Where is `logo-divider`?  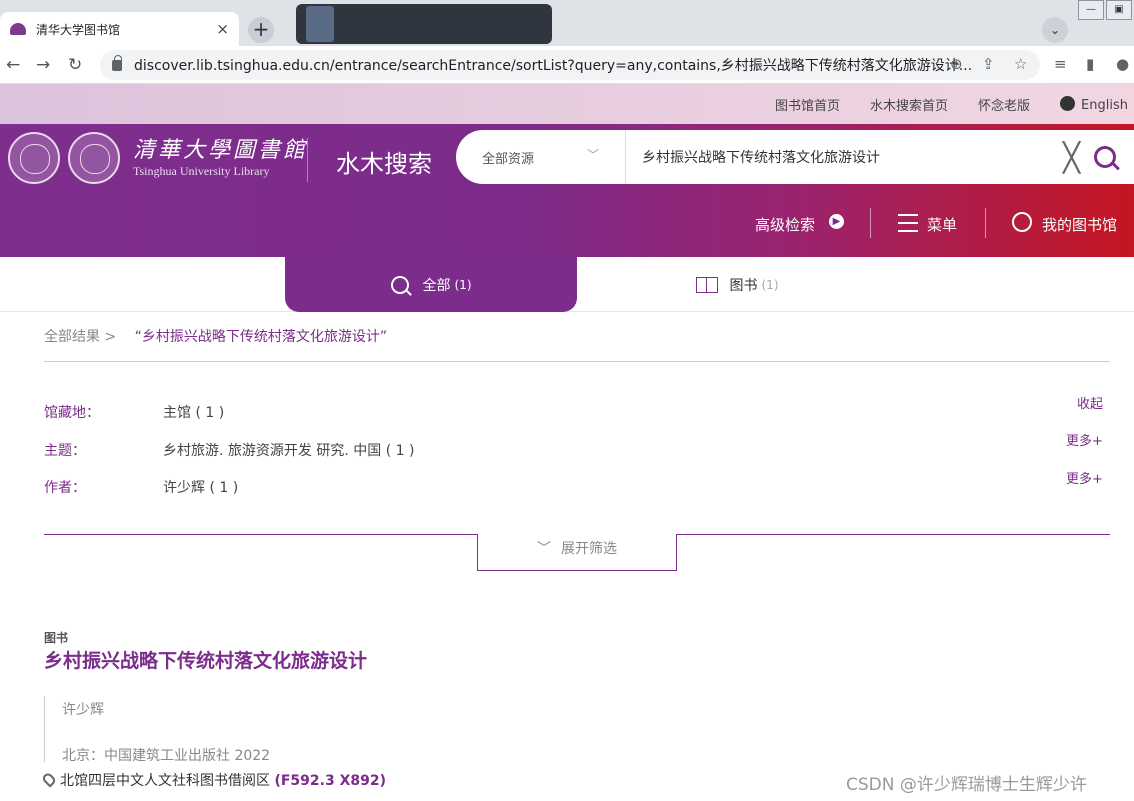
logo-divider is located at coordinates (307, 160).